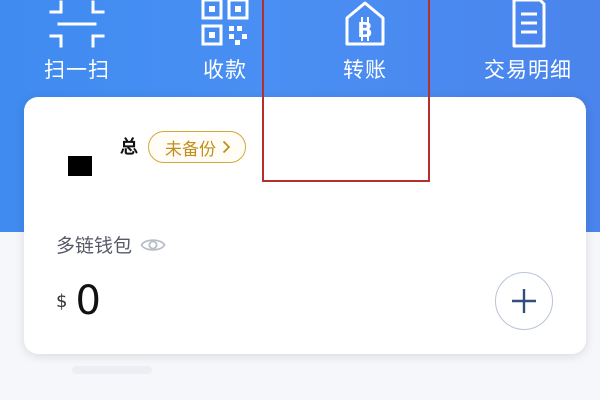  I want to click on scan-icon, so click(77, 24).